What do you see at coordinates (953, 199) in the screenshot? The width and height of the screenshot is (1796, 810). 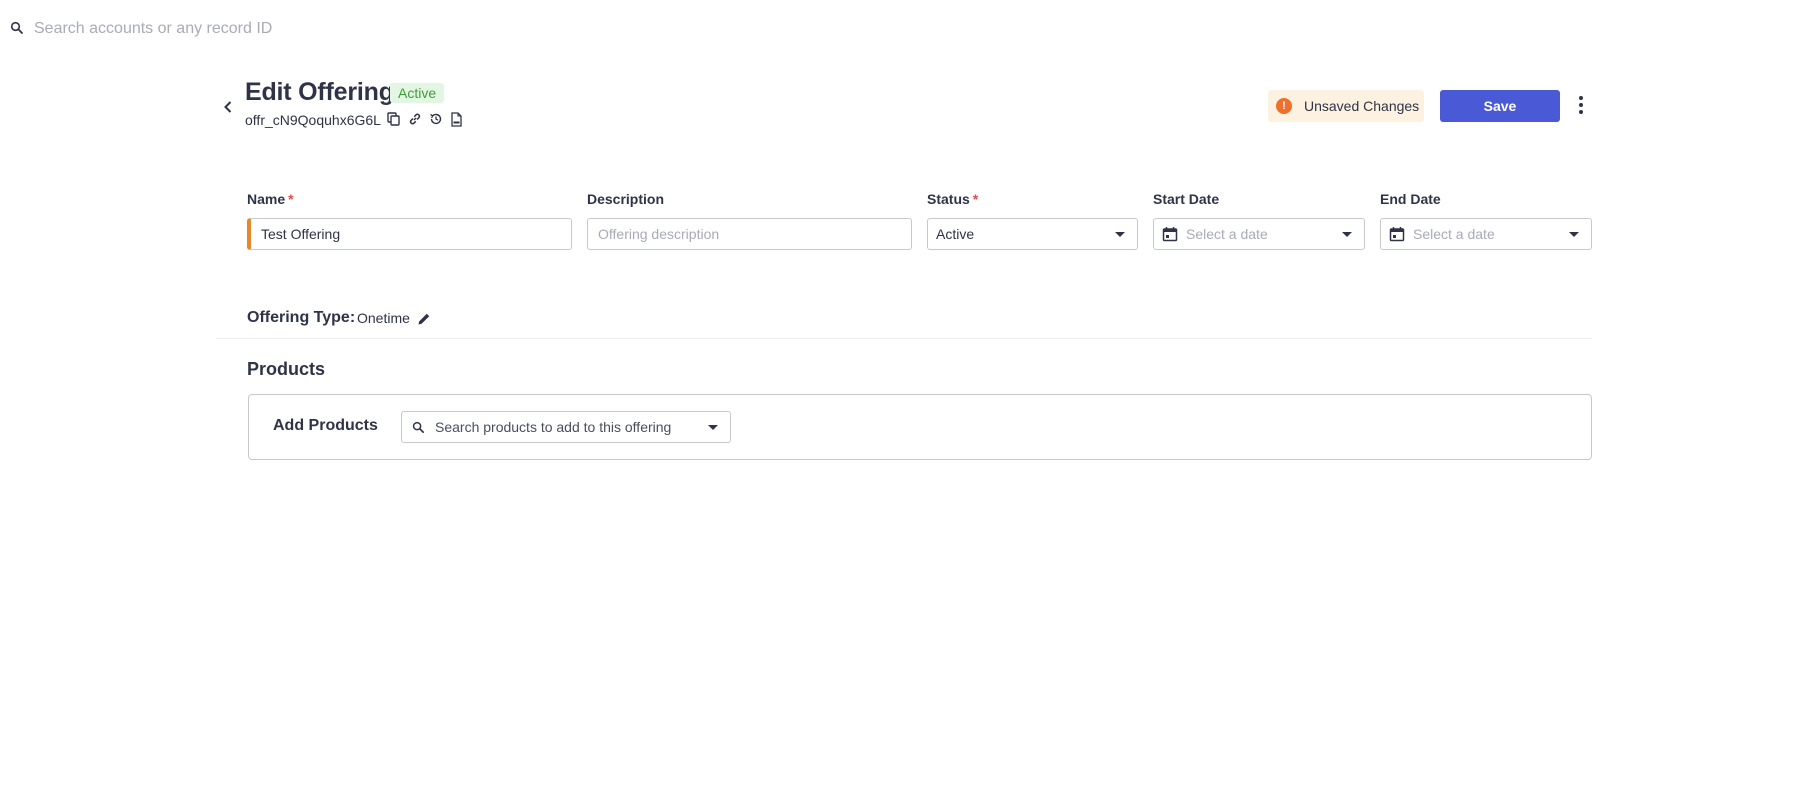 I see `status-label: Status *` at bounding box center [953, 199].